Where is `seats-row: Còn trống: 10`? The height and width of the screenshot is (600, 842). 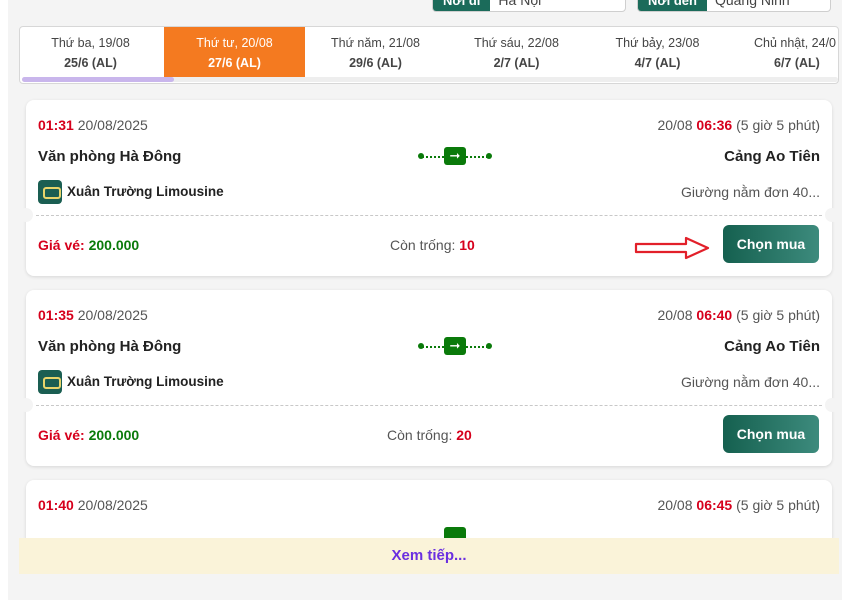 seats-row: Còn trống: 10 is located at coordinates (432, 245).